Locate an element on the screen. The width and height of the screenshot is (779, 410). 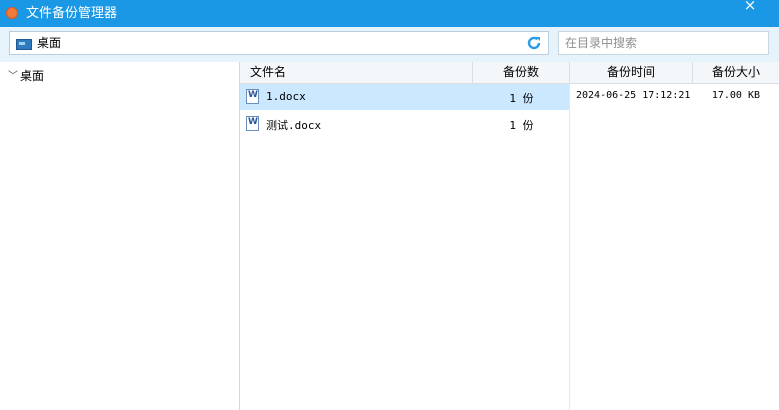
app-logo-icon is located at coordinates (12, 13).